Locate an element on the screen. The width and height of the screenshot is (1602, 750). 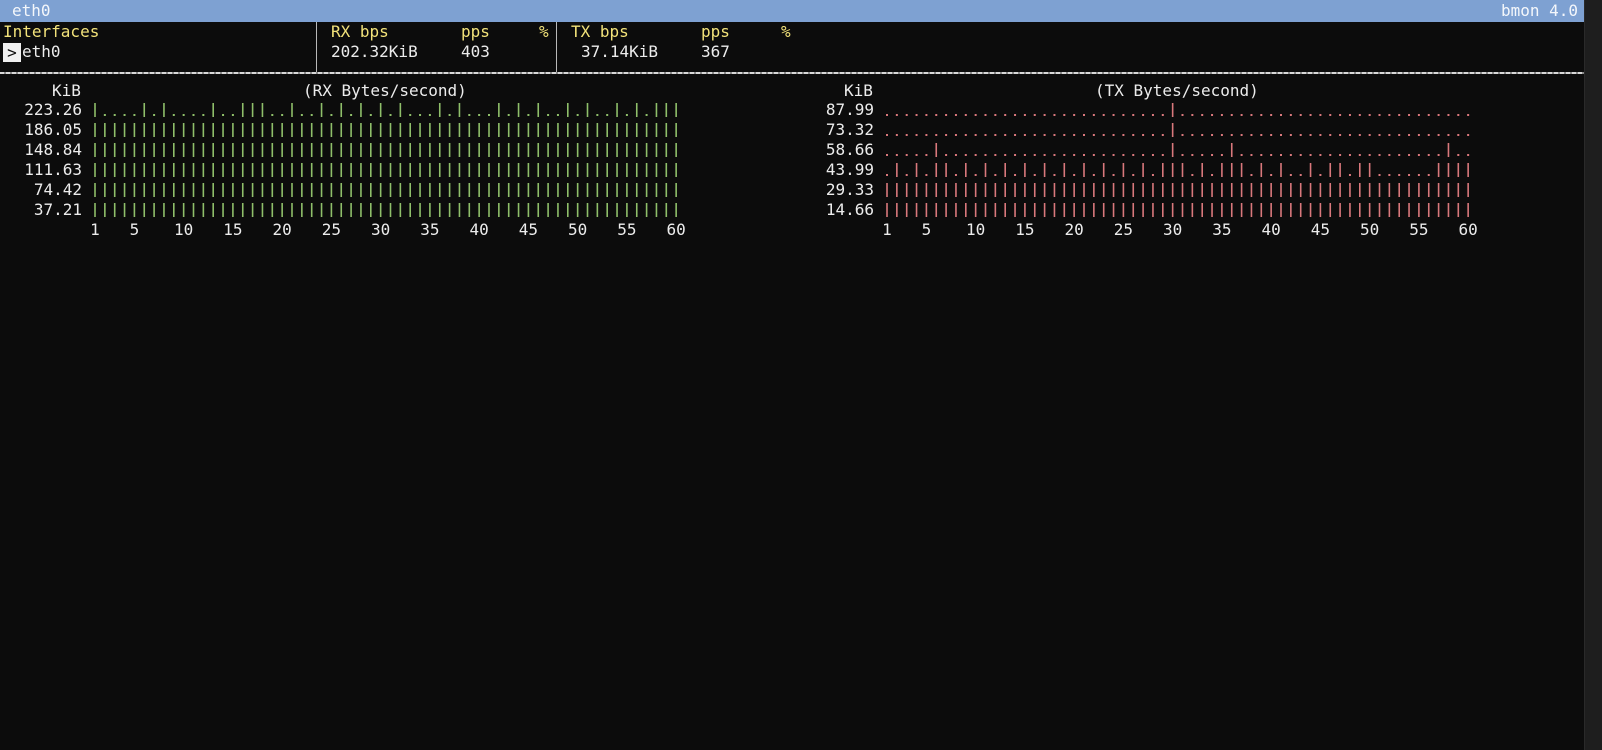
rx-y-level-label: 186.05 is located at coordinates (53, 129).